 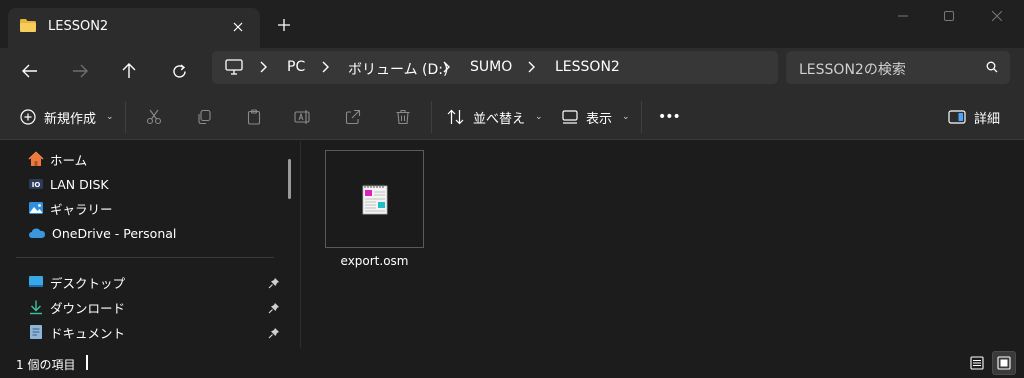 I want to click on search-input: LESSON2の検索, so click(x=852, y=69).